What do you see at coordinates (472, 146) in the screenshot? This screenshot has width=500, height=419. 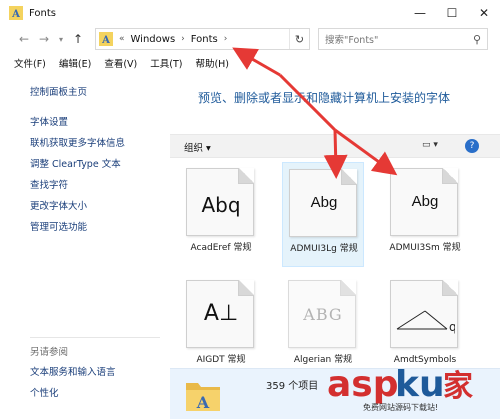 I see `help-icon: ?` at bounding box center [472, 146].